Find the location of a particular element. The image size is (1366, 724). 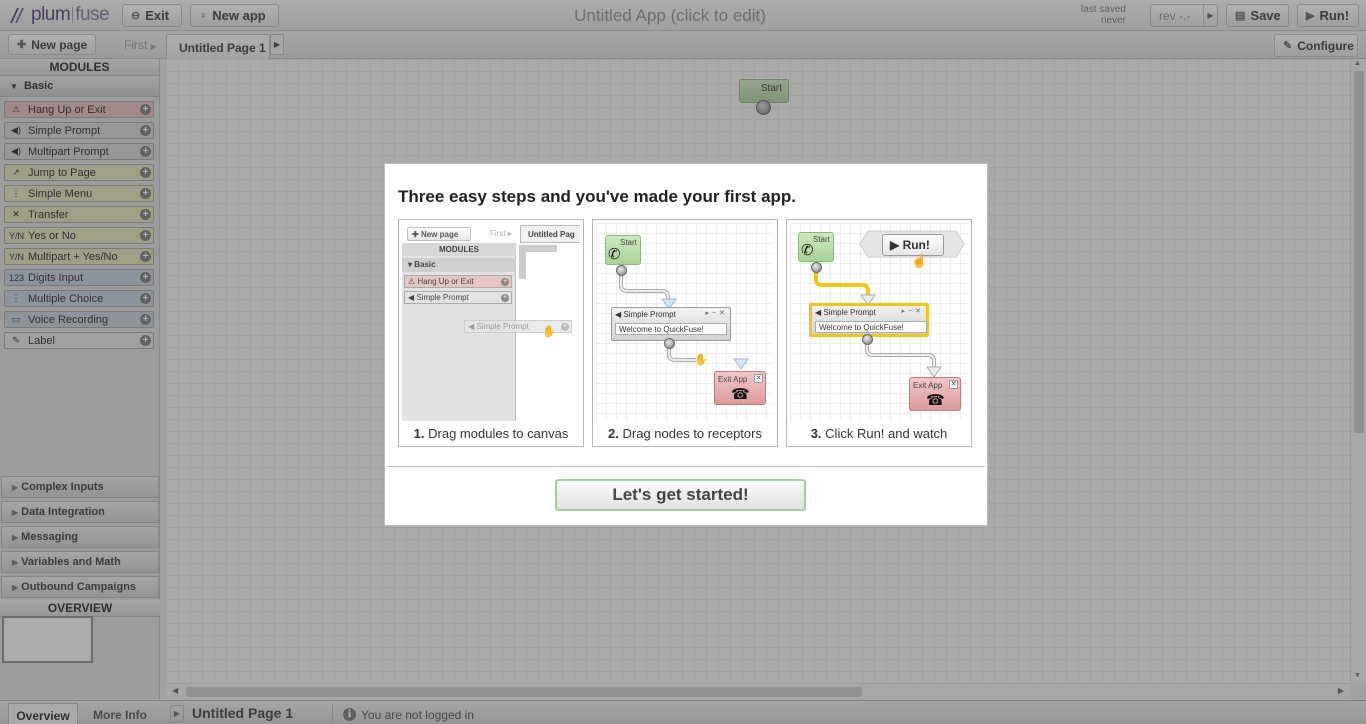

get-started-button: Let's get started! is located at coordinates (680, 495).